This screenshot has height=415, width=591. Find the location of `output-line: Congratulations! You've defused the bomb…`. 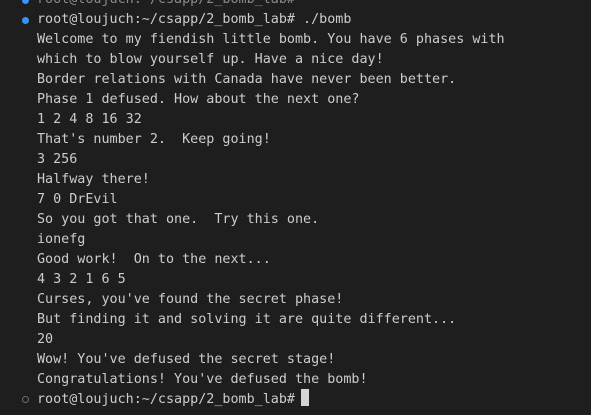

output-line: Congratulations! You've defused the bomb… is located at coordinates (202, 379).